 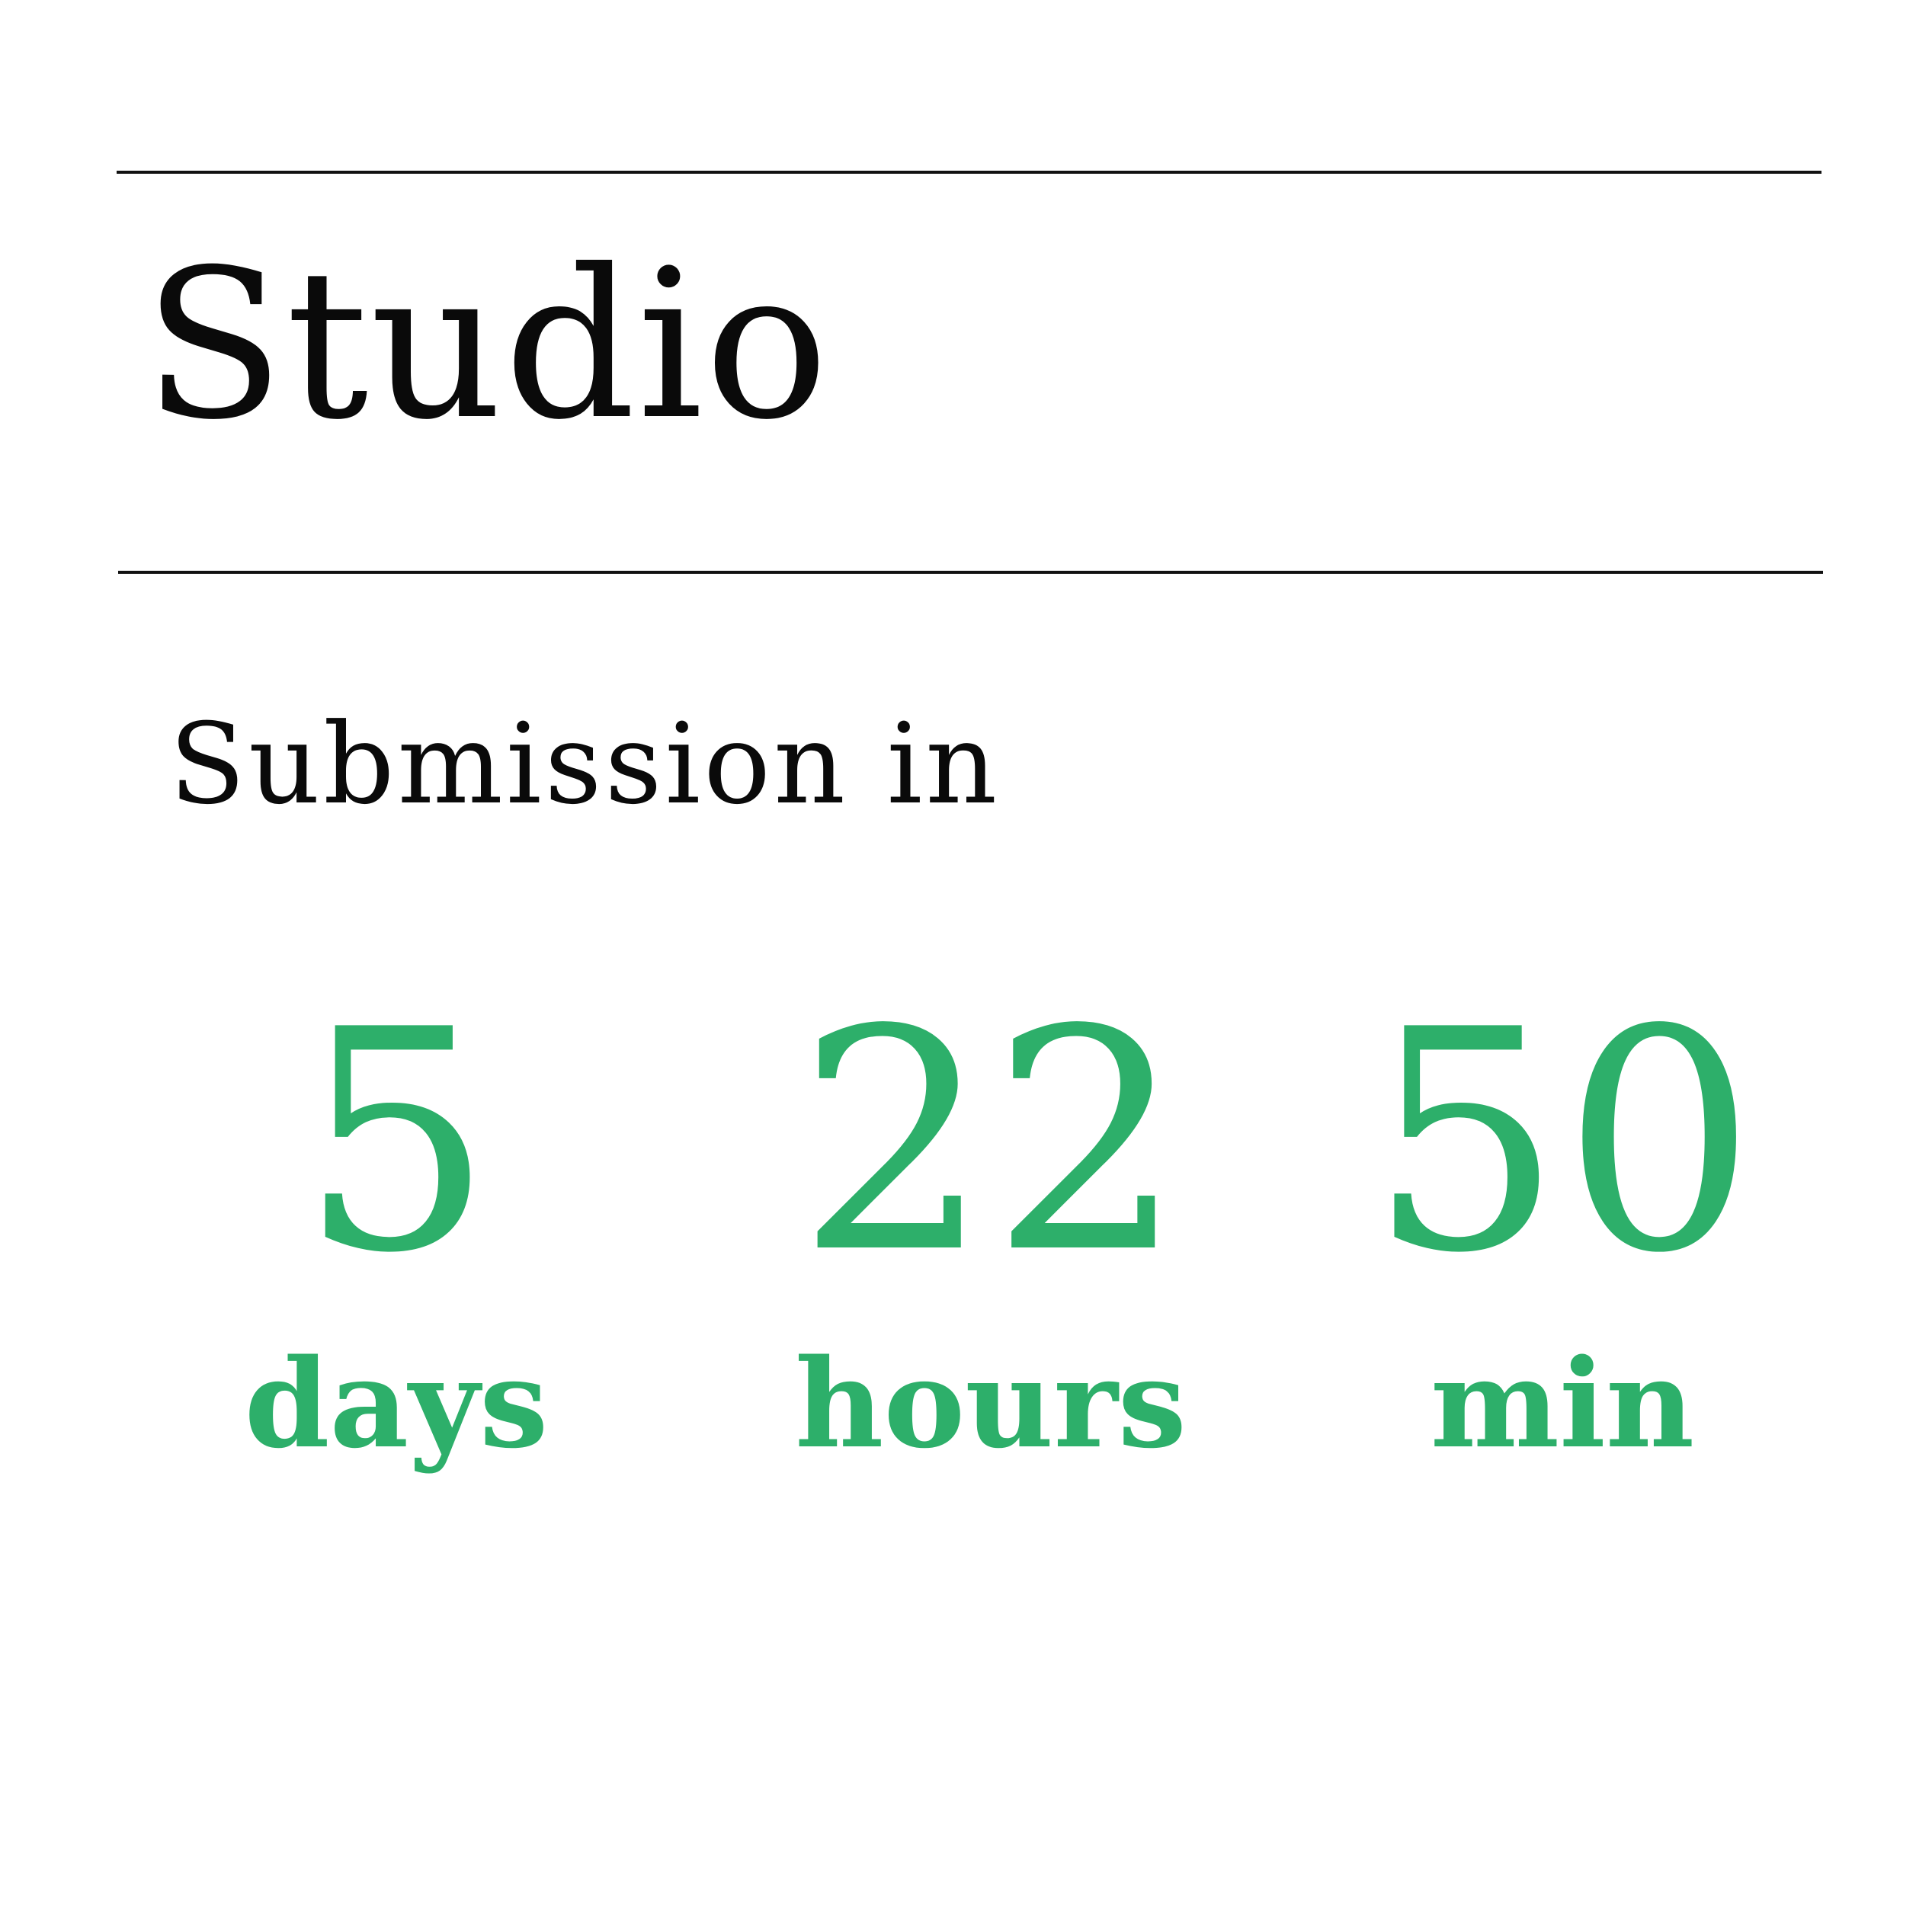 I want to click on countdown-hours: 22 hours, so click(x=990, y=1228).